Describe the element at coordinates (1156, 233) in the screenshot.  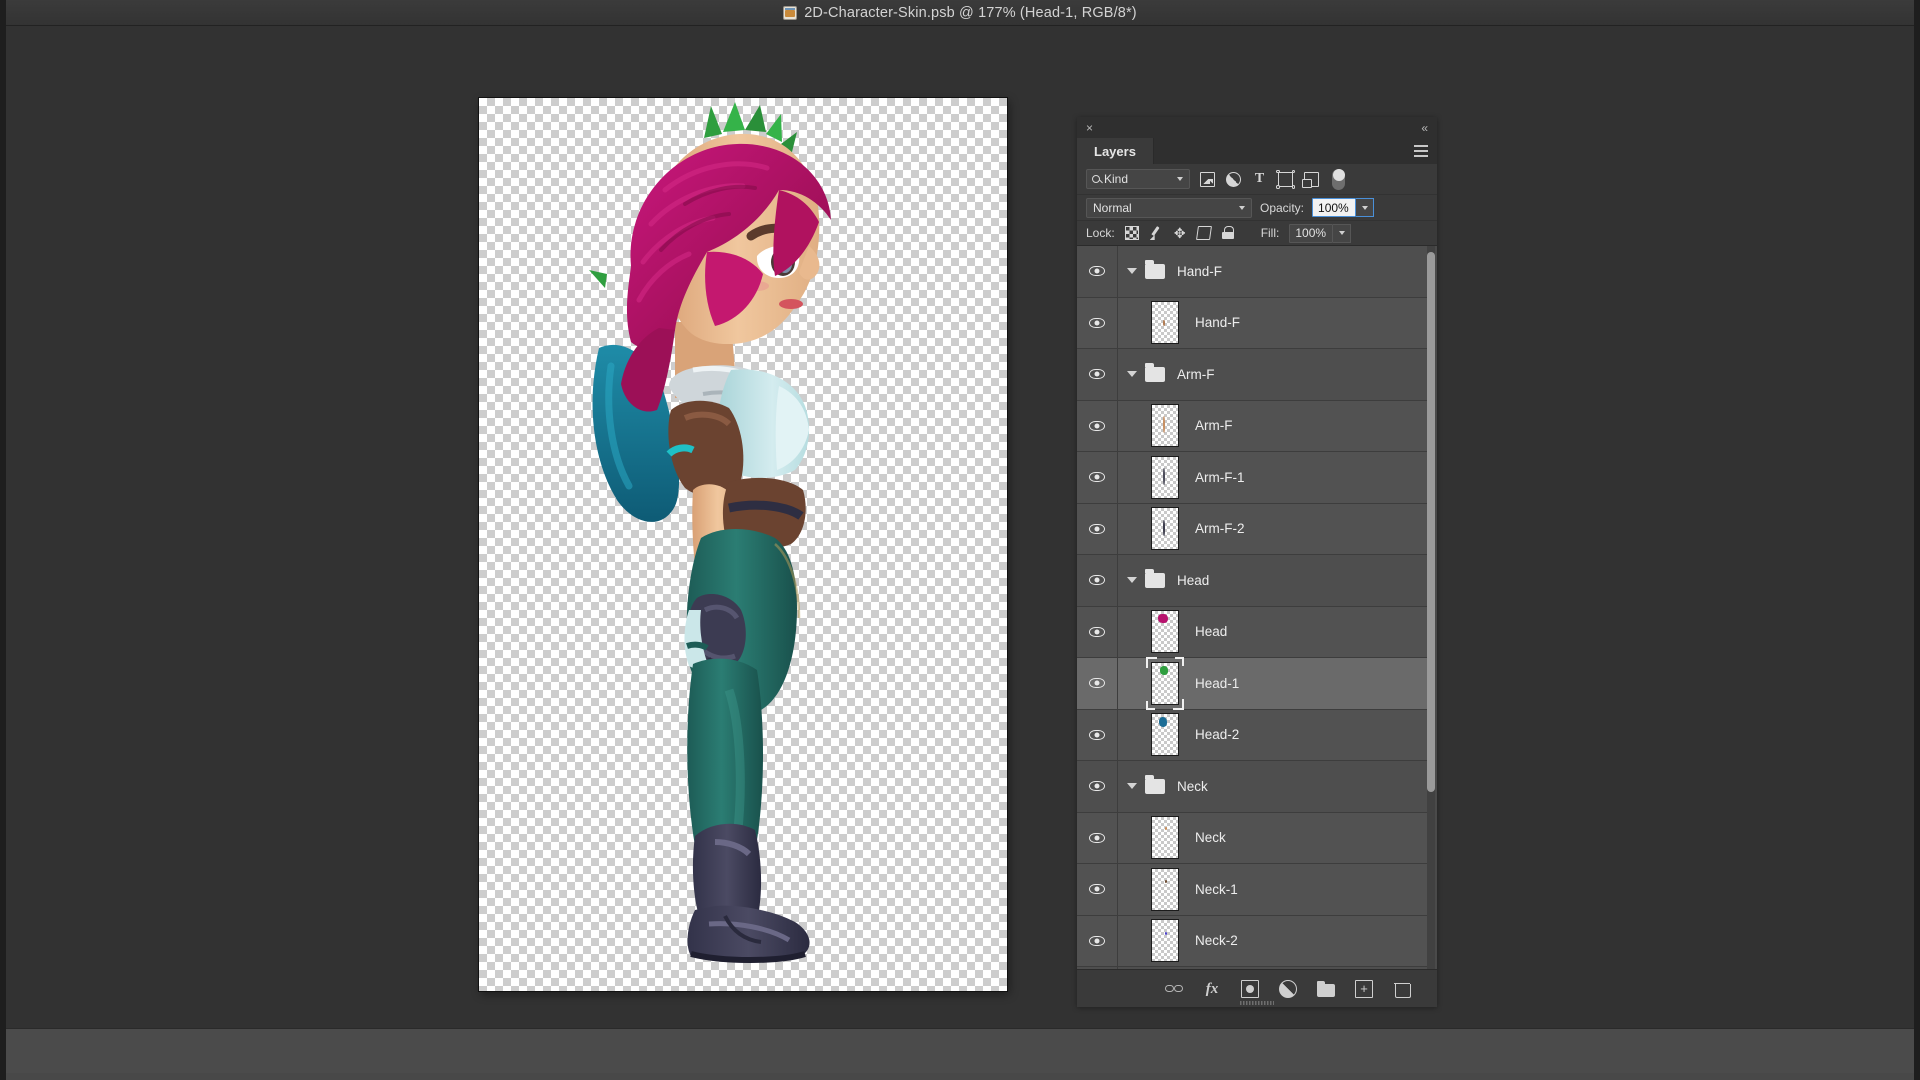
I see `lock-image-pixels-icon` at that location.